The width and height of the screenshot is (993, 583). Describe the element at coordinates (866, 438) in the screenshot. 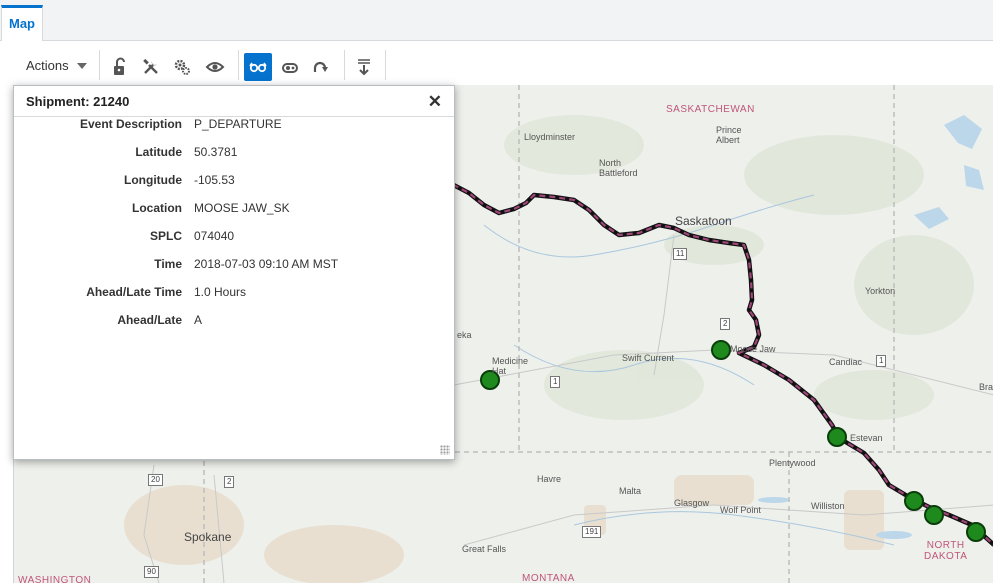

I see `map-label-estevan: Estevan` at that location.